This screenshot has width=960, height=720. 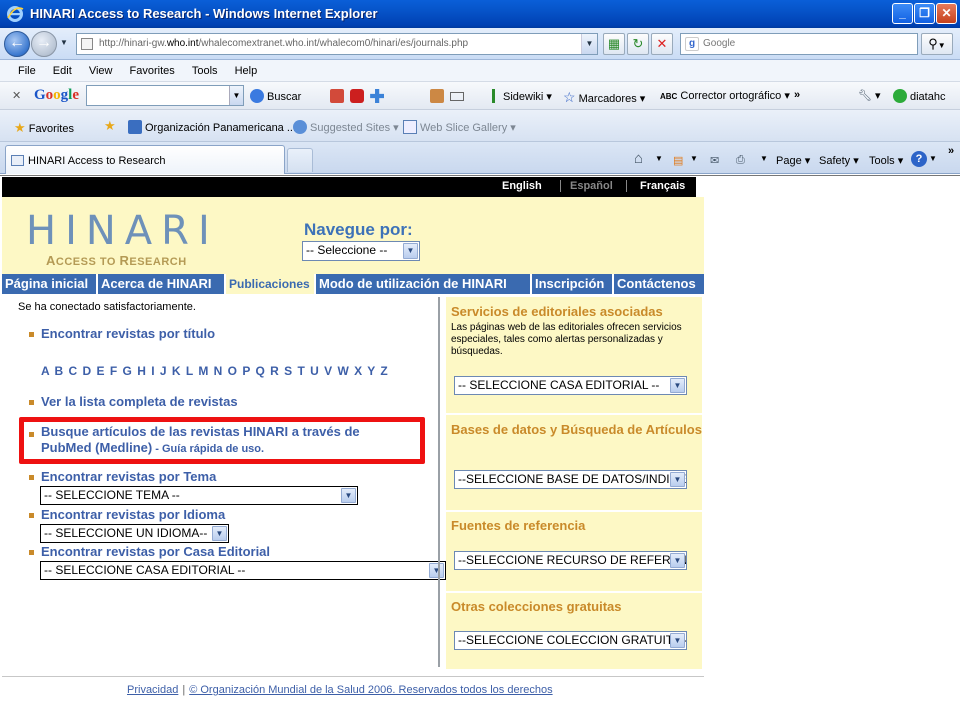 I want to click on google-logo: Google, so click(x=56, y=95).